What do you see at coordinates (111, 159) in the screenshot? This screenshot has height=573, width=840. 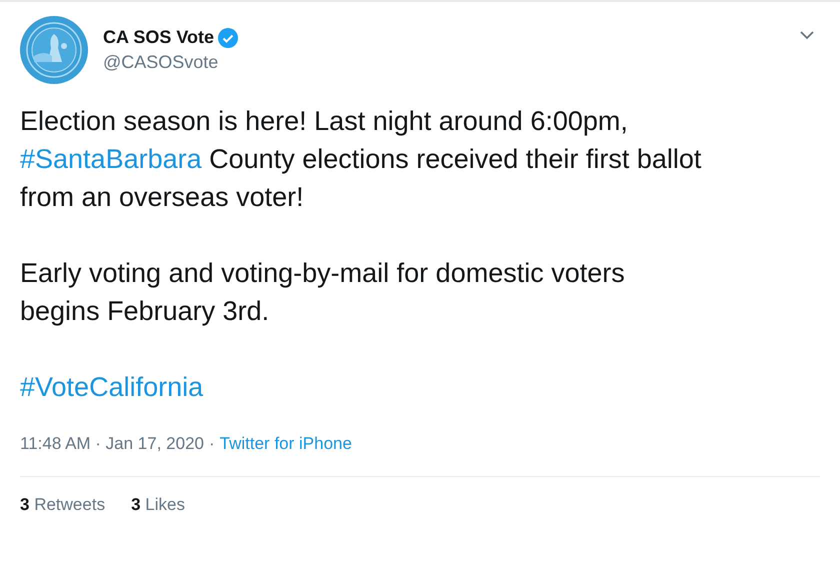 I see `hashtag-link: #SantaBarbara` at bounding box center [111, 159].